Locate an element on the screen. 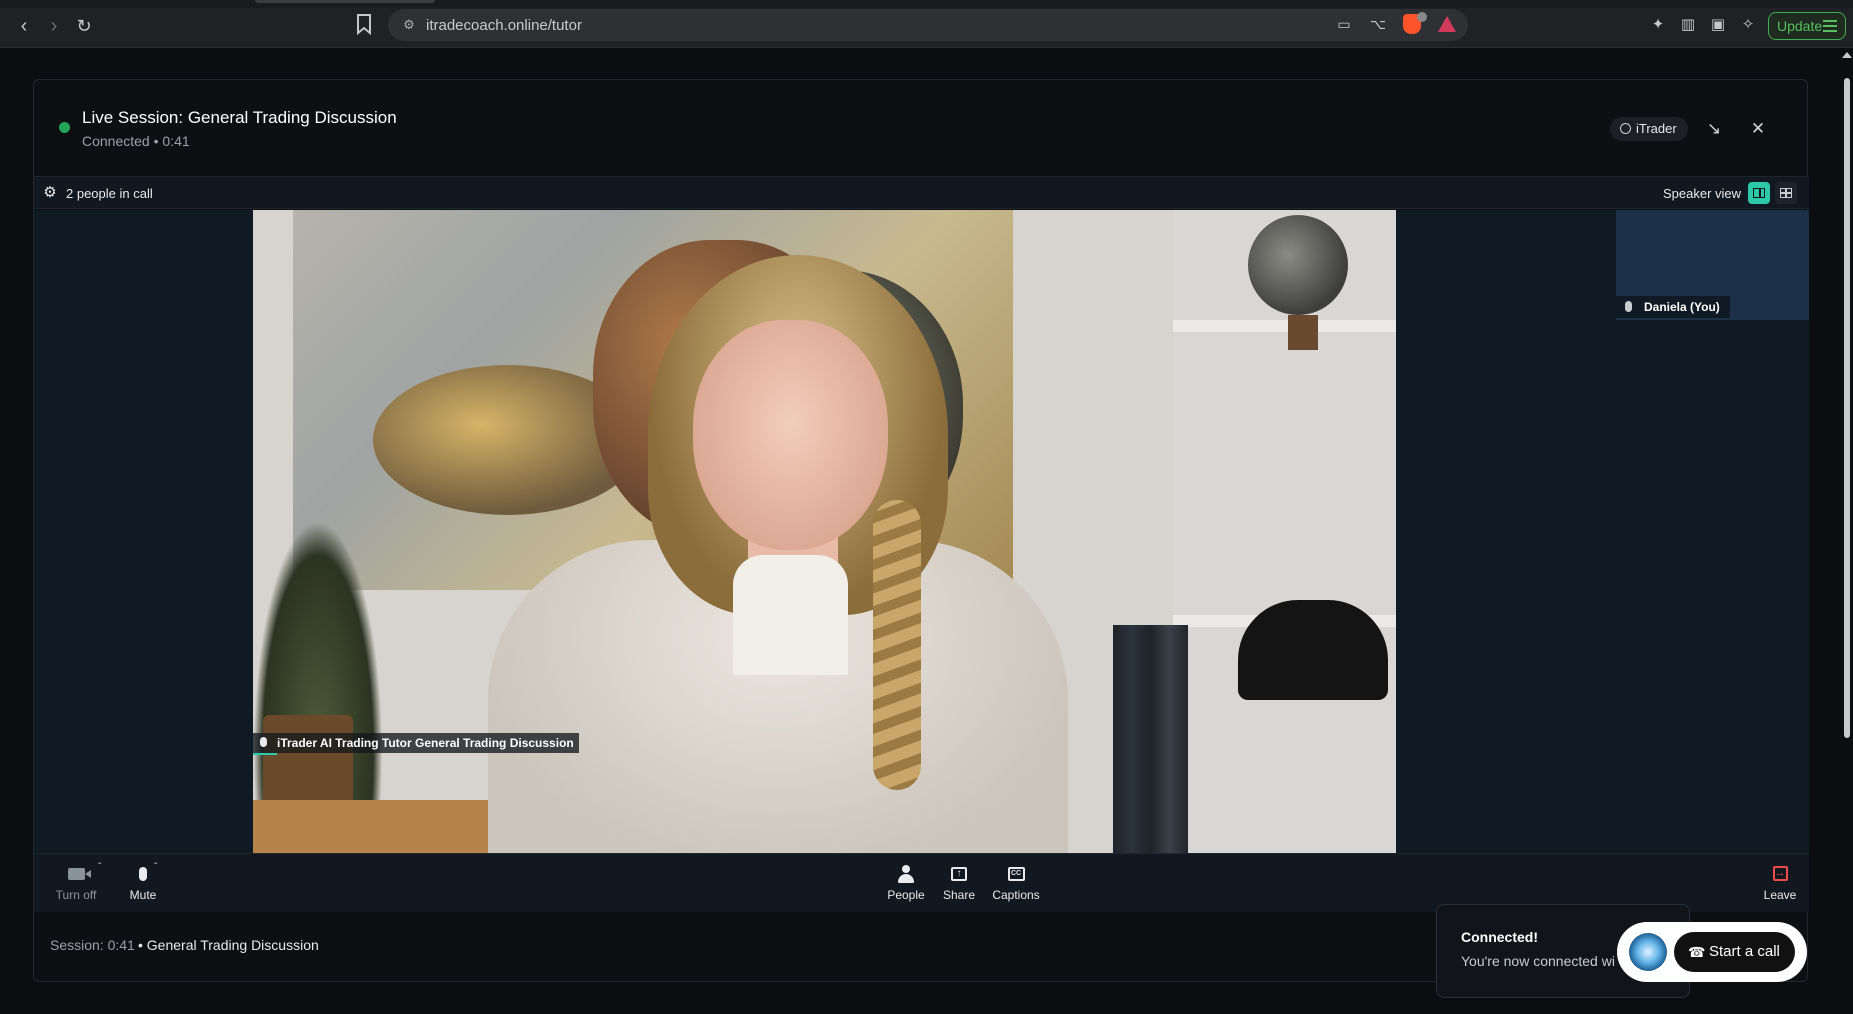 This screenshot has width=1853, height=1014. wallet-icon: ▣ is located at coordinates (1718, 25).